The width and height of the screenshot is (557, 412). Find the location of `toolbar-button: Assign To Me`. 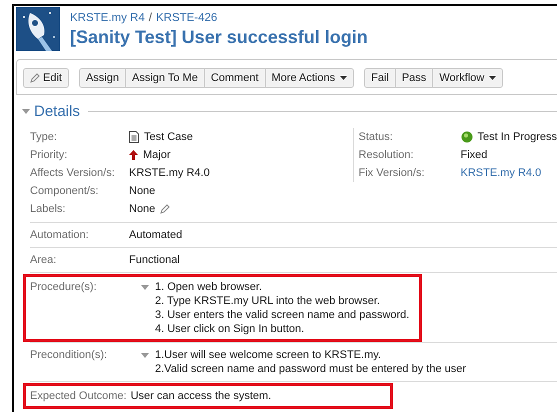

toolbar-button: Assign To Me is located at coordinates (165, 78).